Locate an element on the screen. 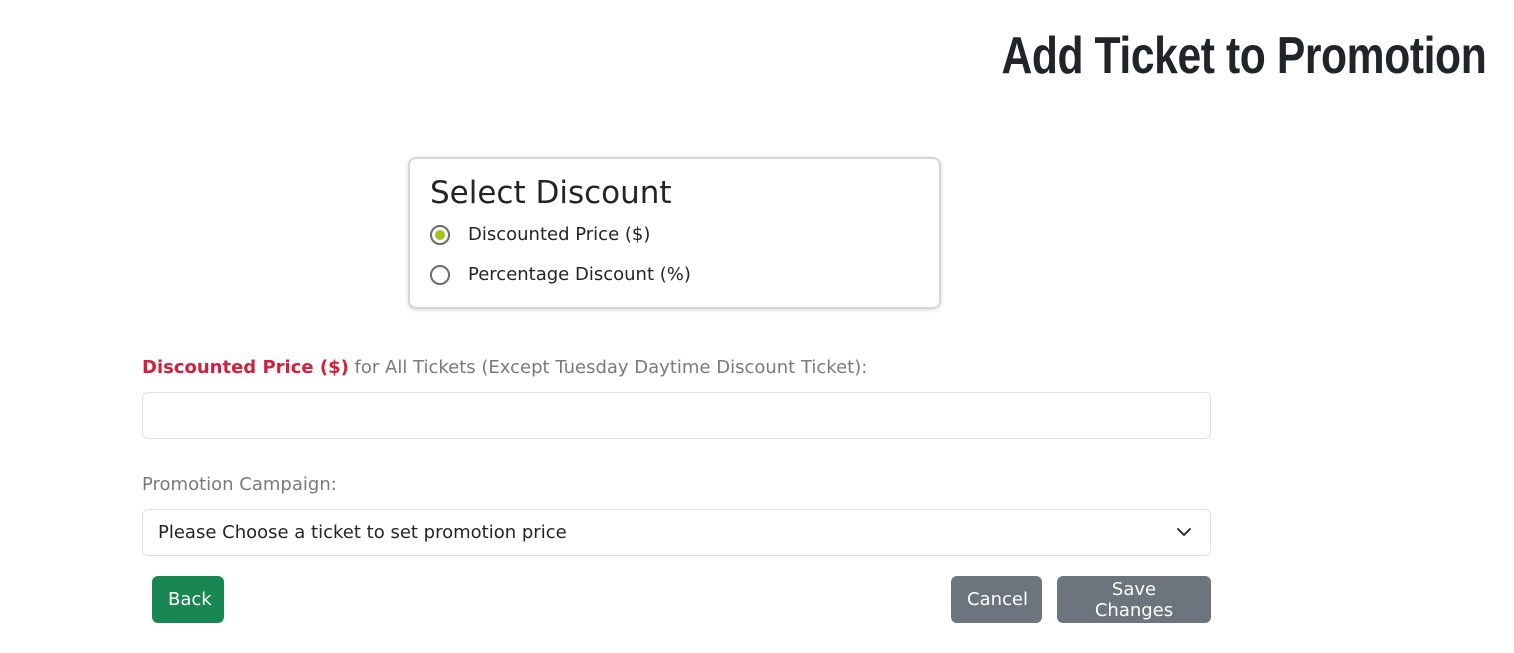 The width and height of the screenshot is (1514, 653). radio-option-percentage-discount: Percentage Discount (%) is located at coordinates (560, 275).